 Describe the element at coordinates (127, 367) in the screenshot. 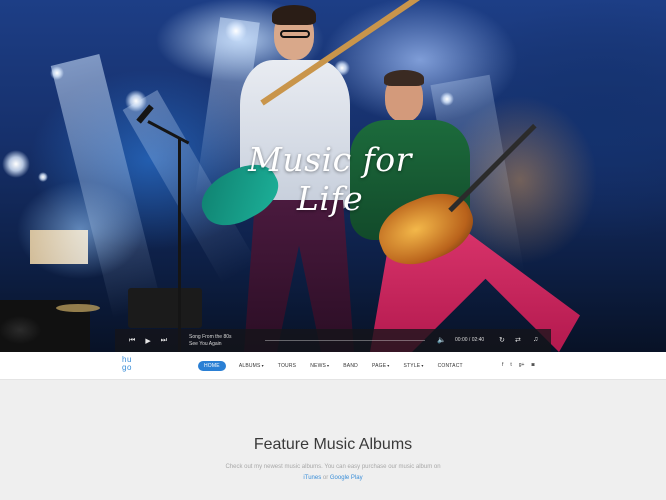

I see `logo-bottom: go` at that location.